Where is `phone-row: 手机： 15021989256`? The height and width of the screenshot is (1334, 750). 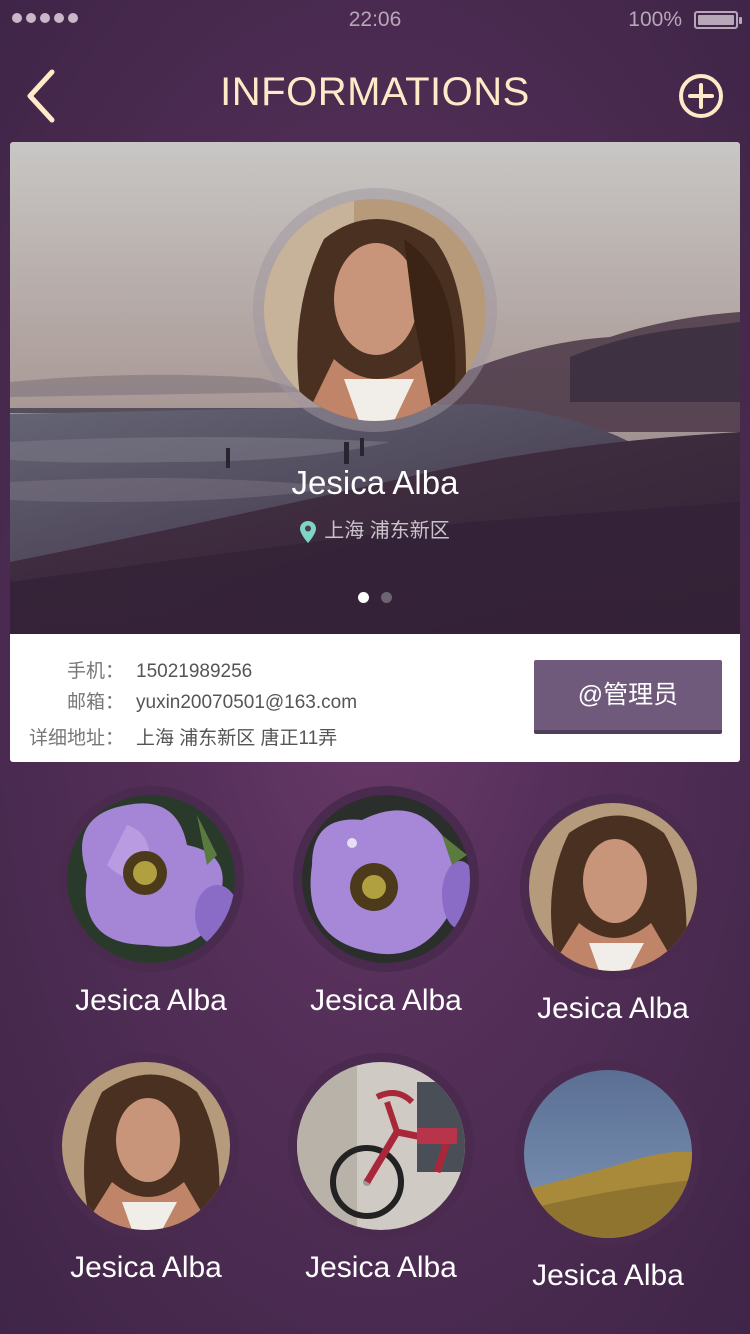
phone-row: 手机： 15021989256 is located at coordinates (138, 669).